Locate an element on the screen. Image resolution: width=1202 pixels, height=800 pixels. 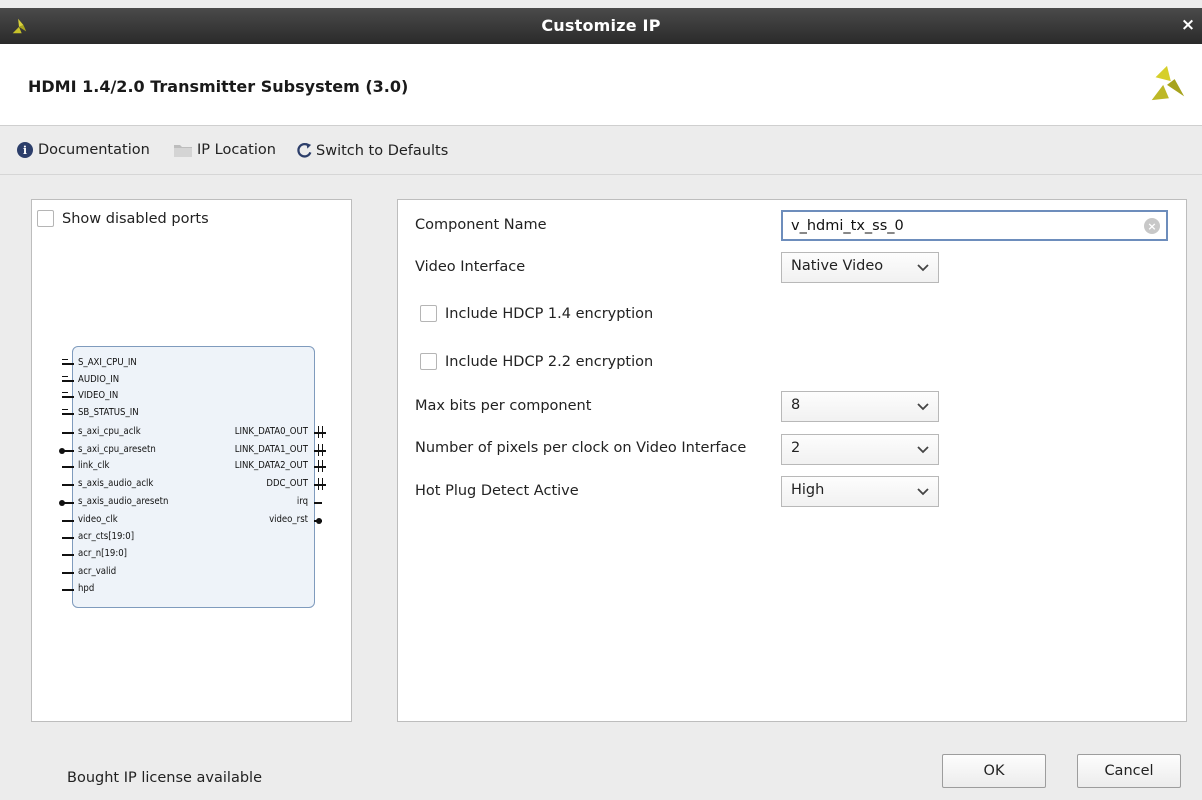
video-interface-select: Native Video is located at coordinates (860, 267).